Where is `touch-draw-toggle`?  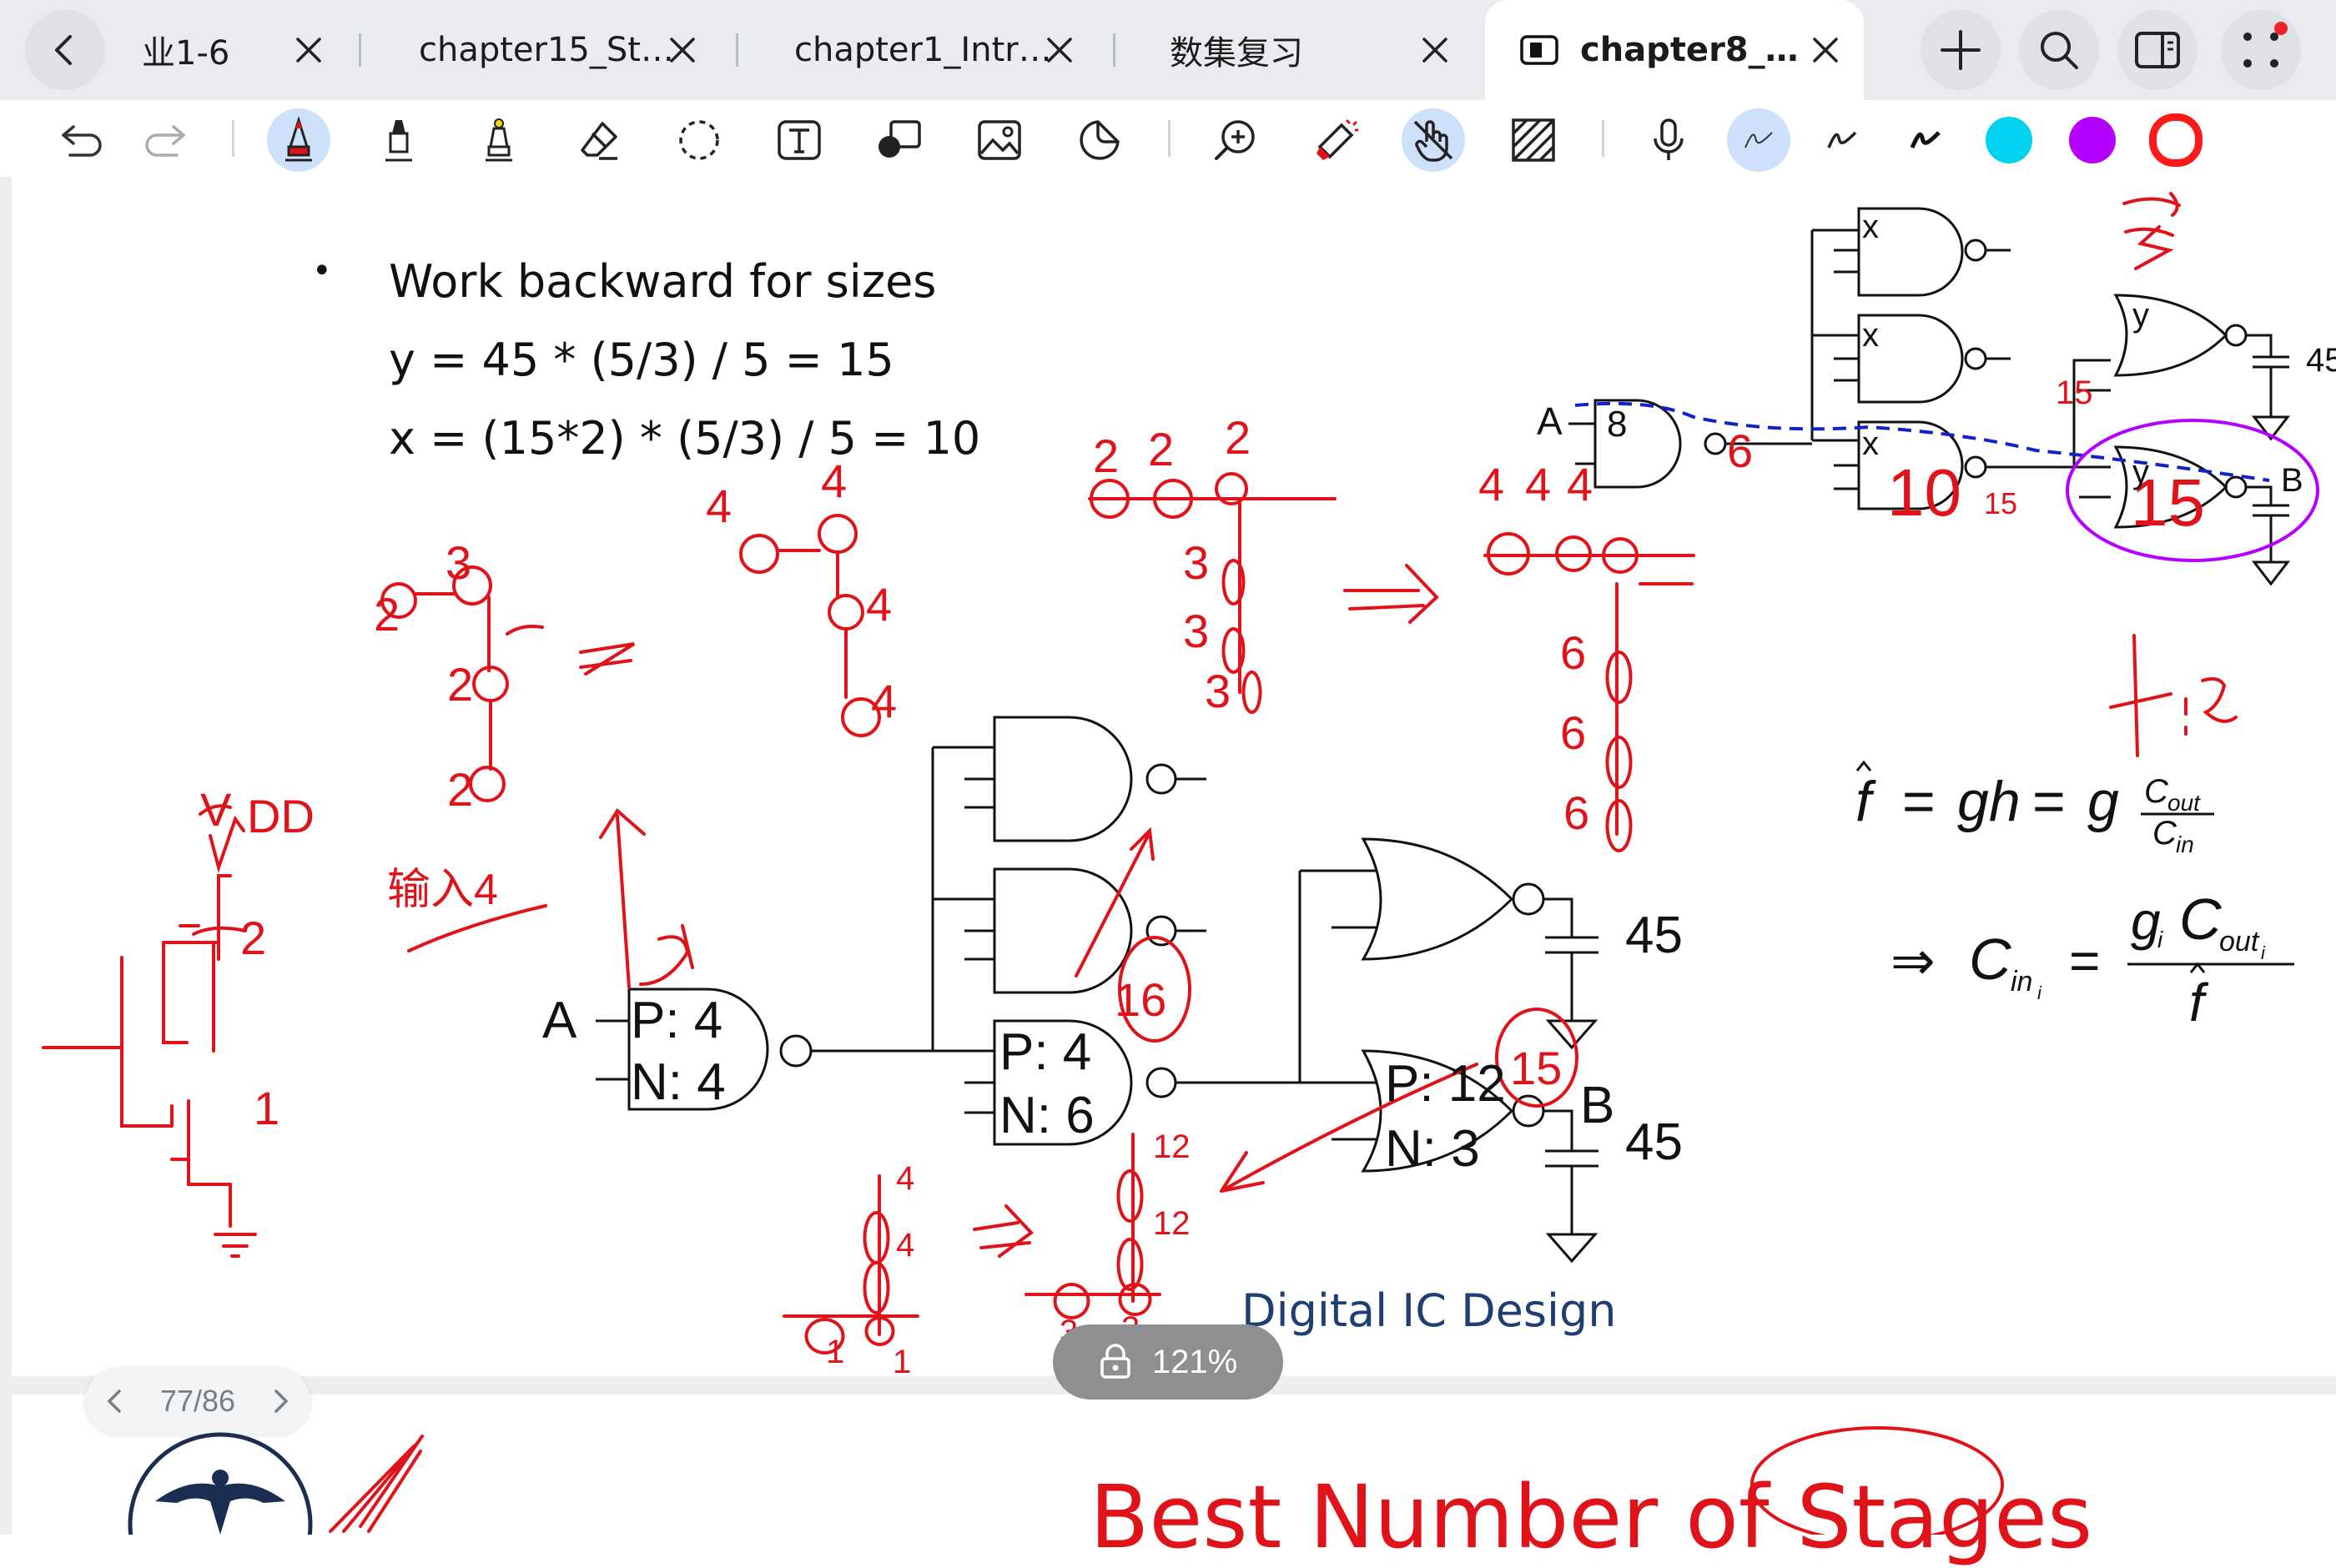
touch-draw-toggle is located at coordinates (1433, 140).